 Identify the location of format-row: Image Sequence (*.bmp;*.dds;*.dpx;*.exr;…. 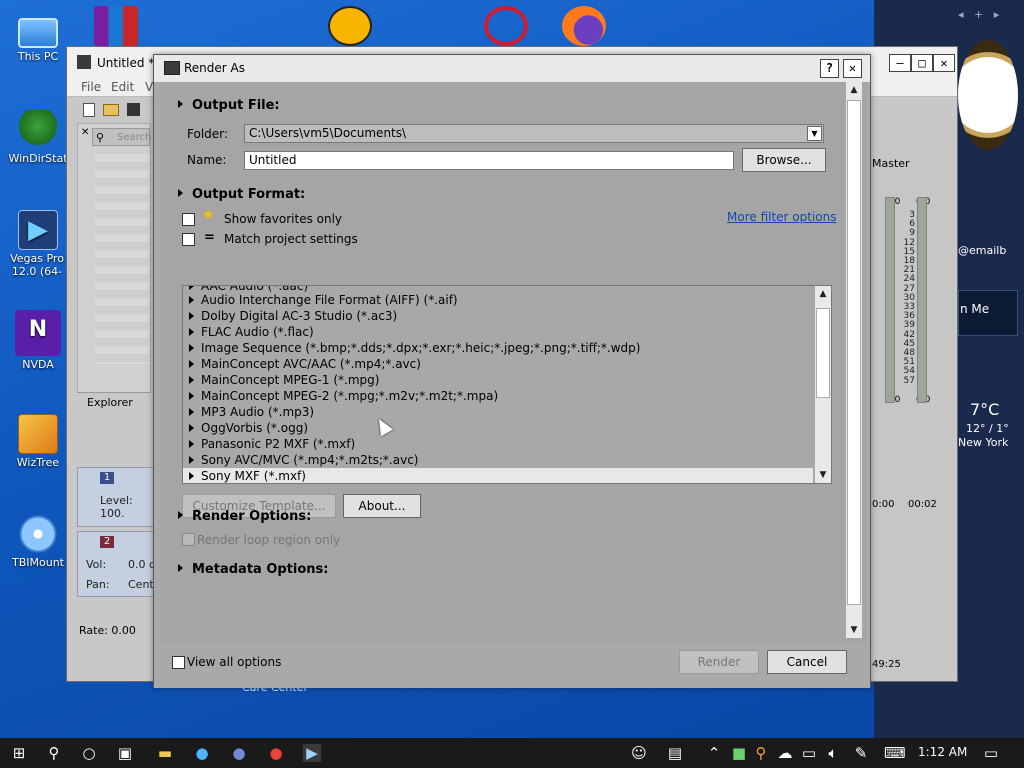
(498, 348).